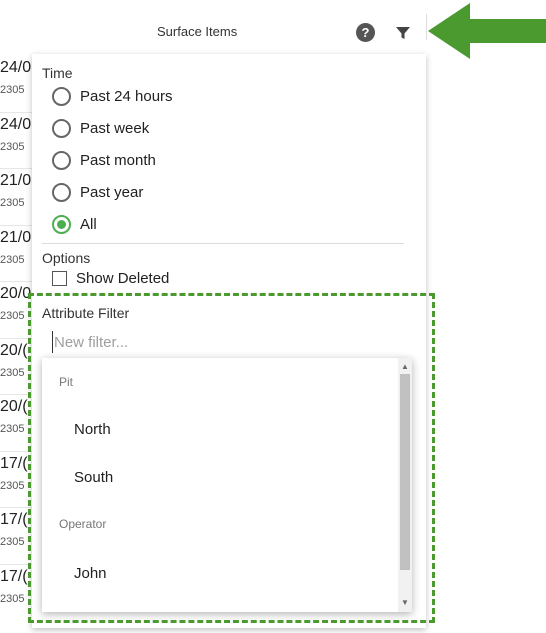  What do you see at coordinates (66, 382) in the screenshot?
I see `group-header-pit: Pit` at bounding box center [66, 382].